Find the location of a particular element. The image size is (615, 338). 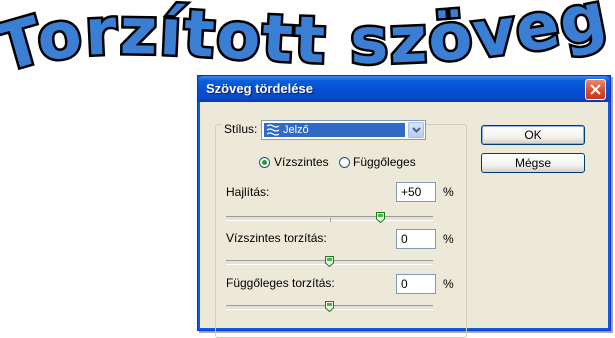

horizontal-distortion-unit: % is located at coordinates (448, 239).